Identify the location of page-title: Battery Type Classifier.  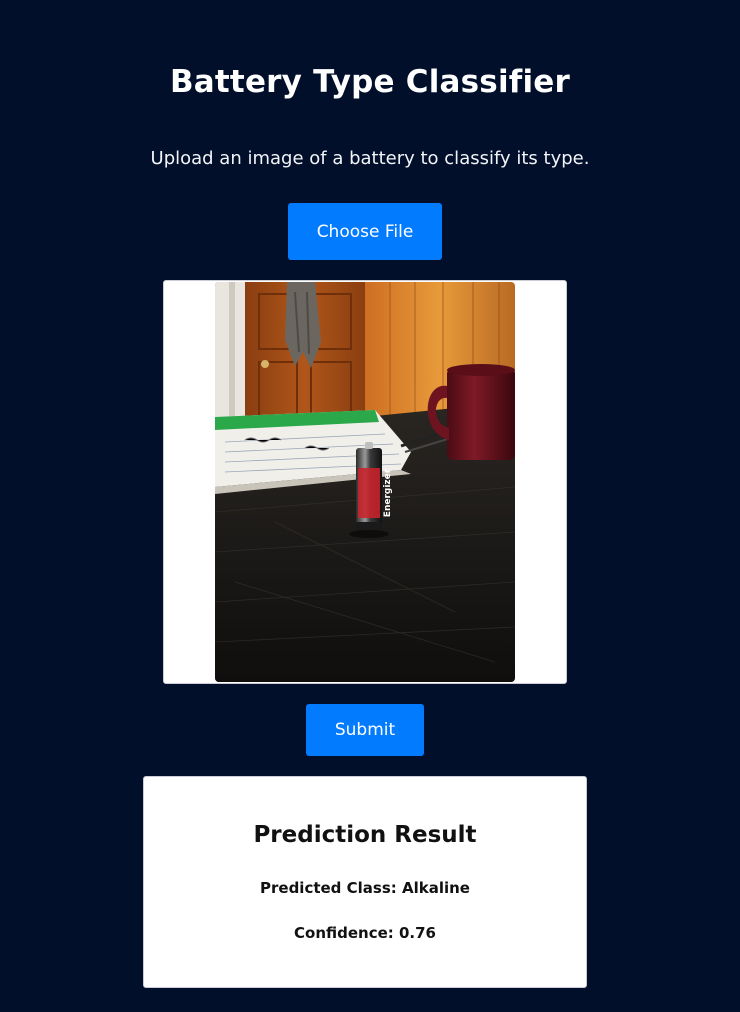
(370, 82).